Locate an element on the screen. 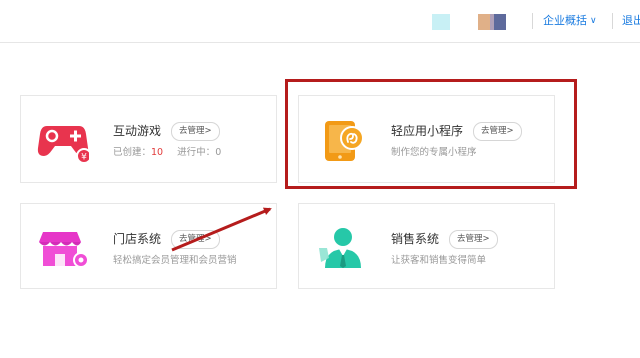 This screenshot has width=640, height=358. manage-mini-program-button: 去管理> is located at coordinates (497, 131).